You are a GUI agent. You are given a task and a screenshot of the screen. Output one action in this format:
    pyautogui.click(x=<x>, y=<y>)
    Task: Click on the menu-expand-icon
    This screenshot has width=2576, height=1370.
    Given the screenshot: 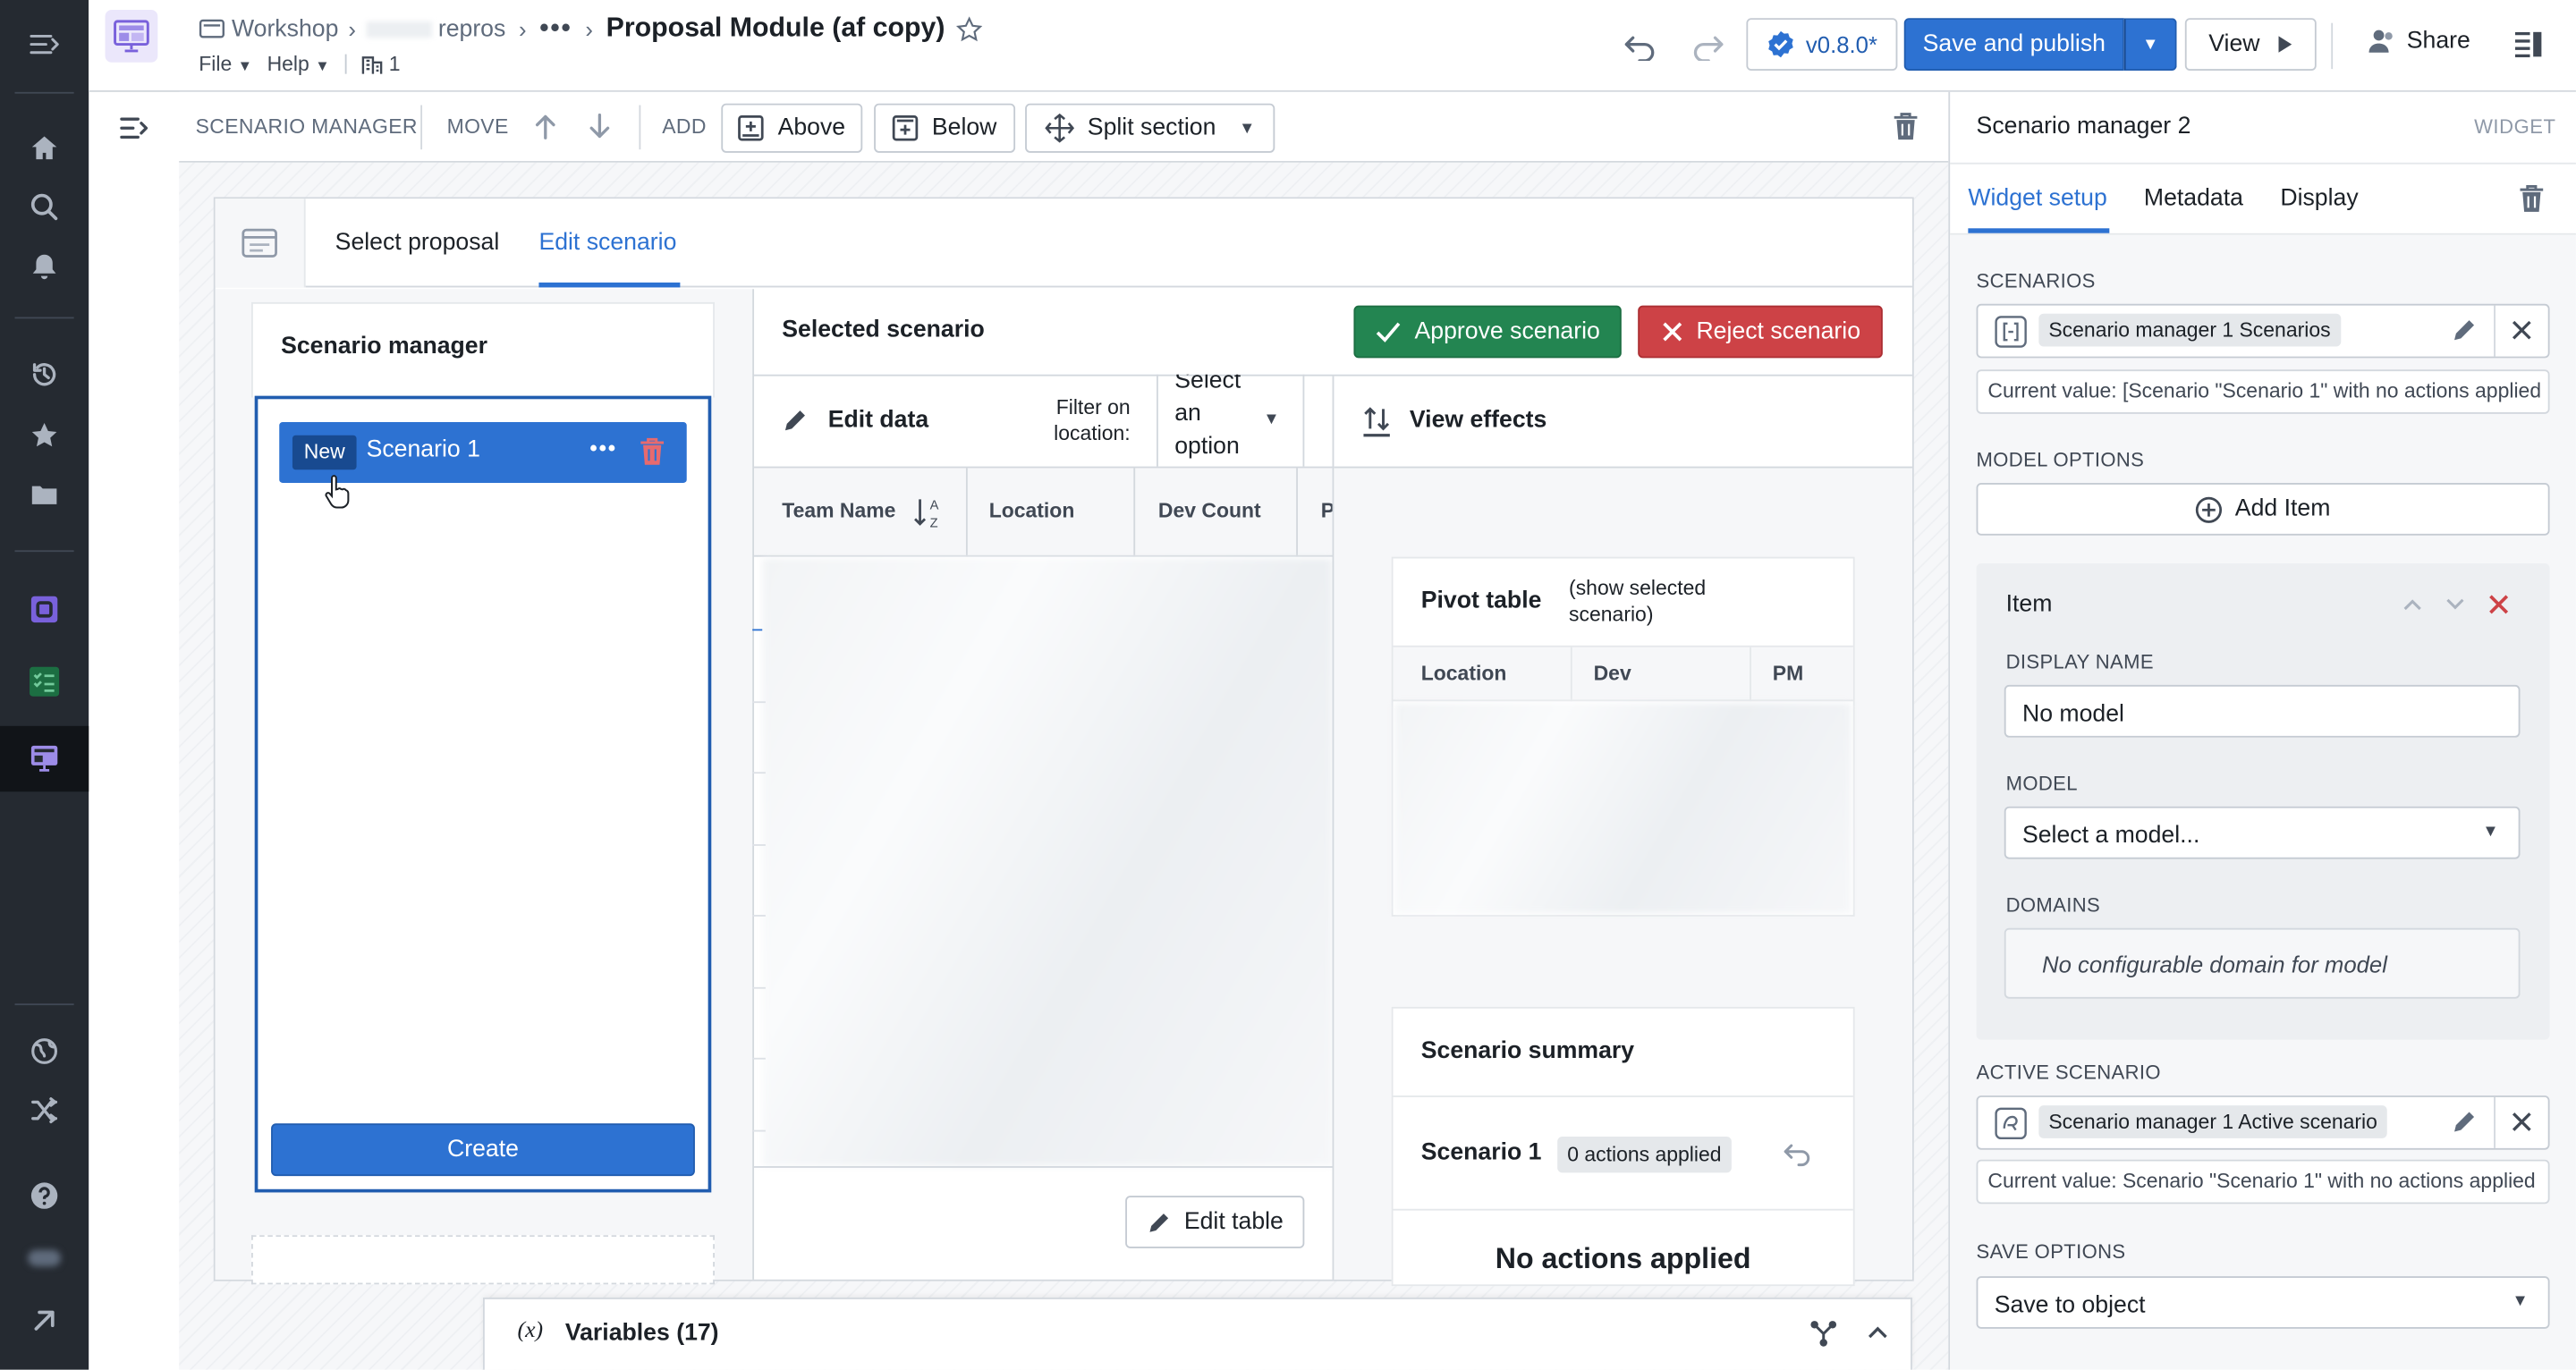 What is the action you would take?
    pyautogui.click(x=44, y=44)
    